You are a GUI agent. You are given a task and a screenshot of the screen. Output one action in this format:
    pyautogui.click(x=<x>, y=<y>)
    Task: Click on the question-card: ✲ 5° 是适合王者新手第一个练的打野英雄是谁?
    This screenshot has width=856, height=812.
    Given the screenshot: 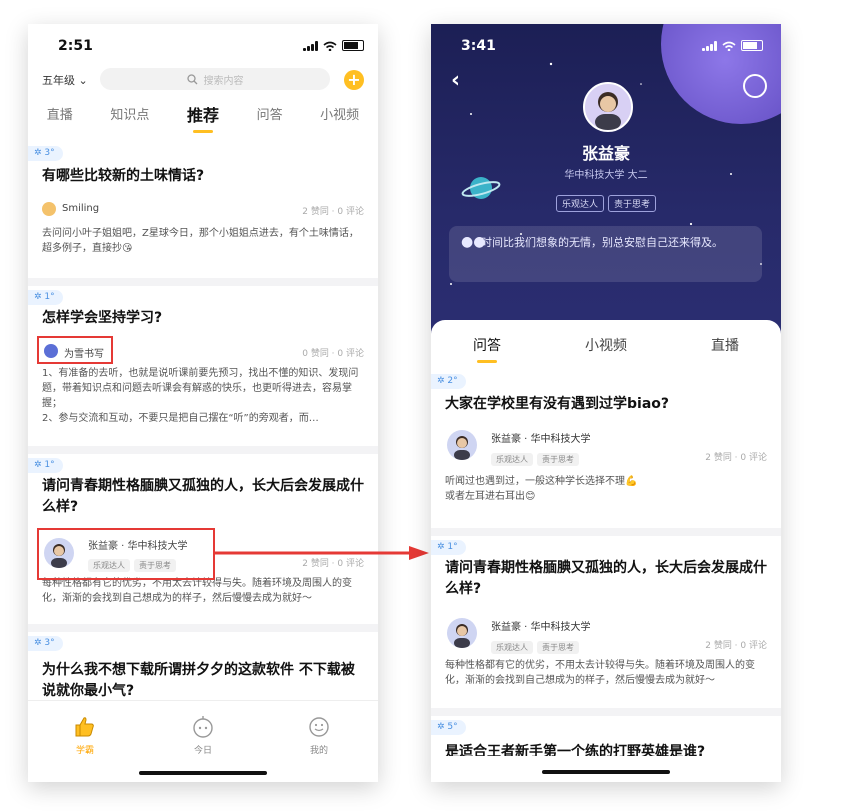 What is the action you would take?
    pyautogui.click(x=606, y=749)
    